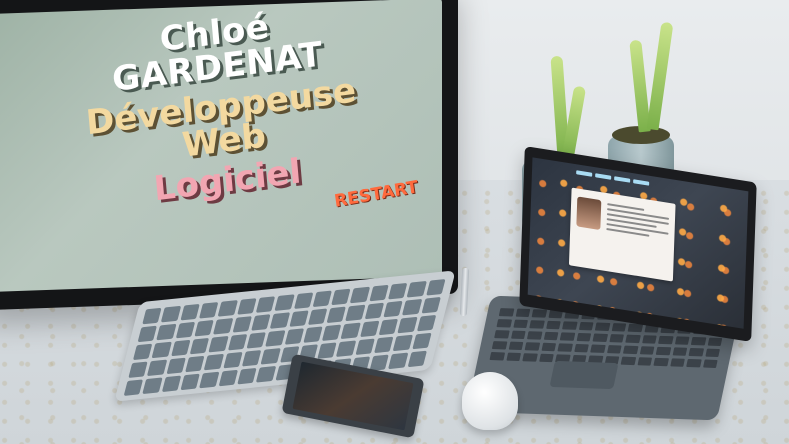 The width and height of the screenshot is (789, 444). What do you see at coordinates (622, 234) in the screenshot?
I see `laptop-profile-card` at bounding box center [622, 234].